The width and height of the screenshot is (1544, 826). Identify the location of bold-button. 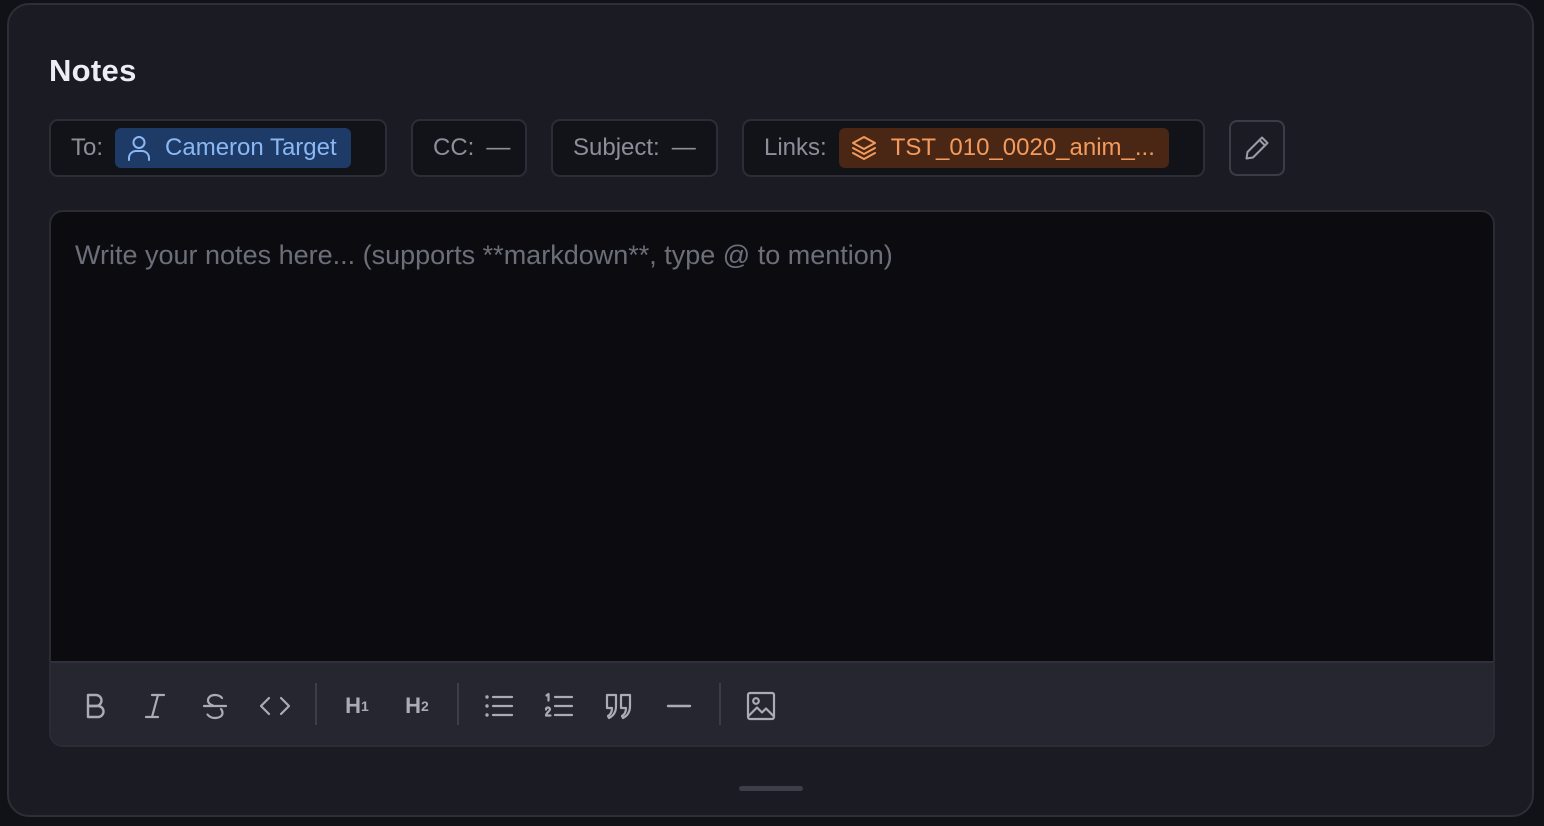
(95, 706).